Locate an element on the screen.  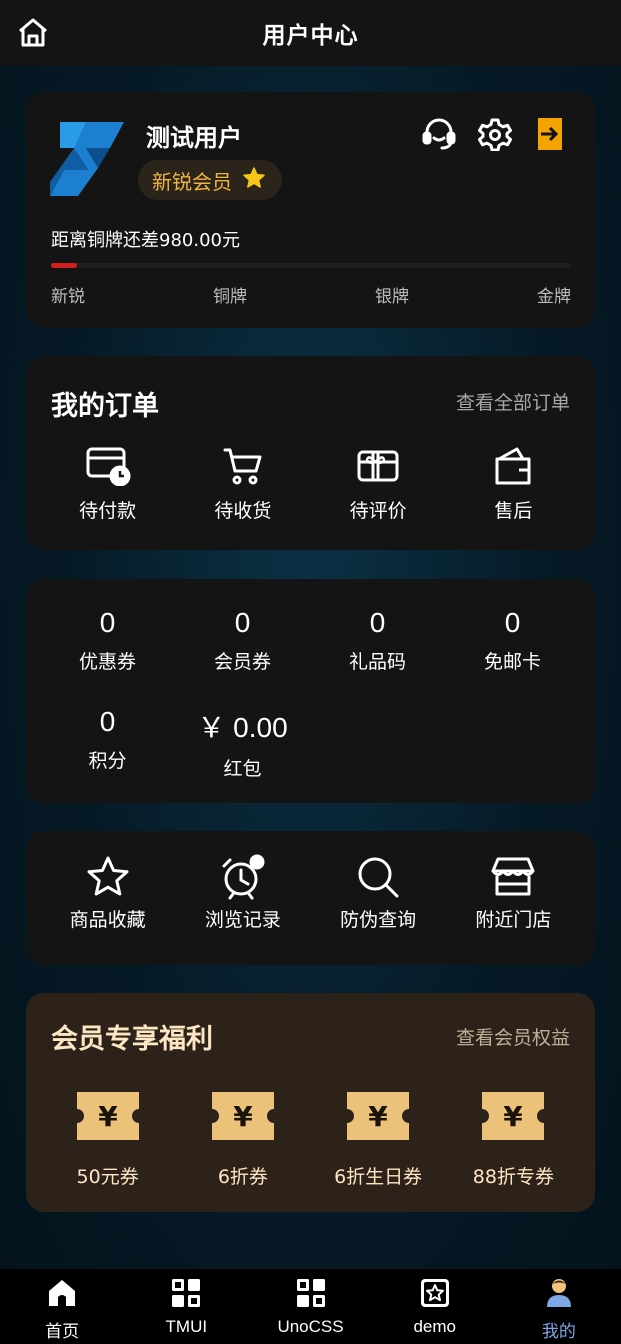
level-progress-bar is located at coordinates (311, 265).